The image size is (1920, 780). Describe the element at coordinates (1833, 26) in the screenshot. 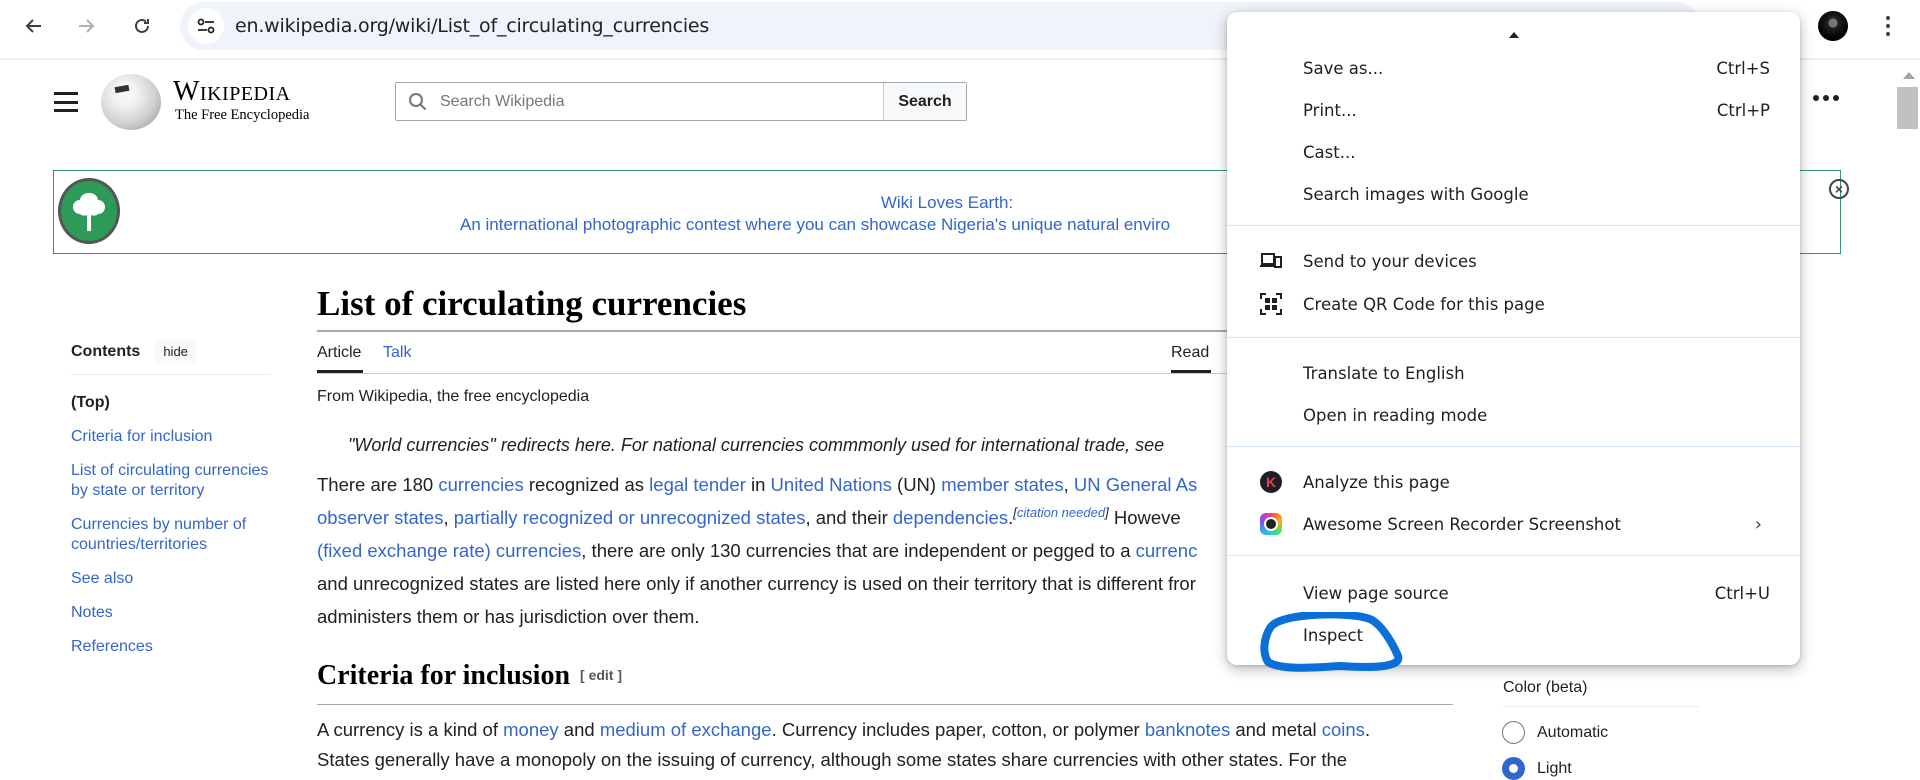

I see `profile-avatar` at that location.